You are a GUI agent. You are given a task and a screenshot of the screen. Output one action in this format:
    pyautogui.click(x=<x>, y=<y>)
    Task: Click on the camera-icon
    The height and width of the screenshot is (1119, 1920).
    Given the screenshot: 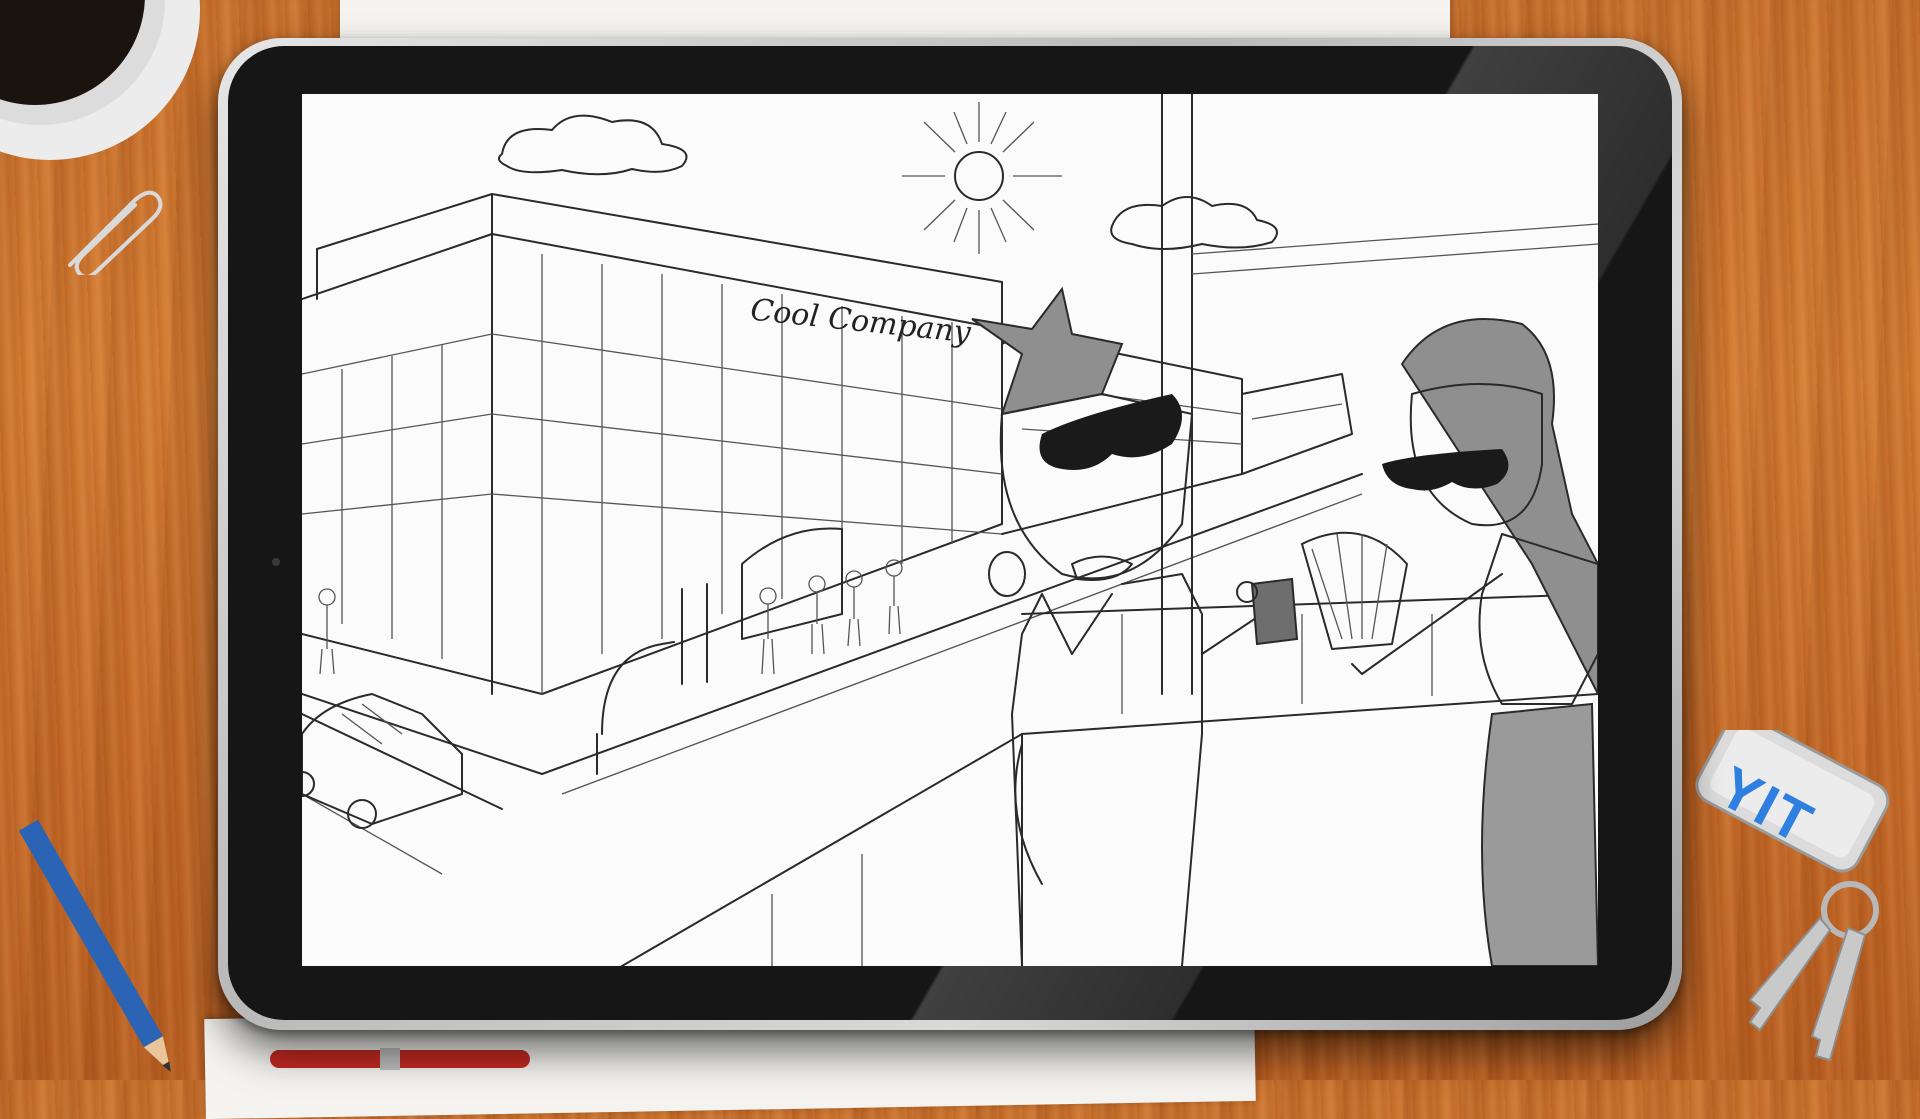 What is the action you would take?
    pyautogui.click(x=276, y=562)
    